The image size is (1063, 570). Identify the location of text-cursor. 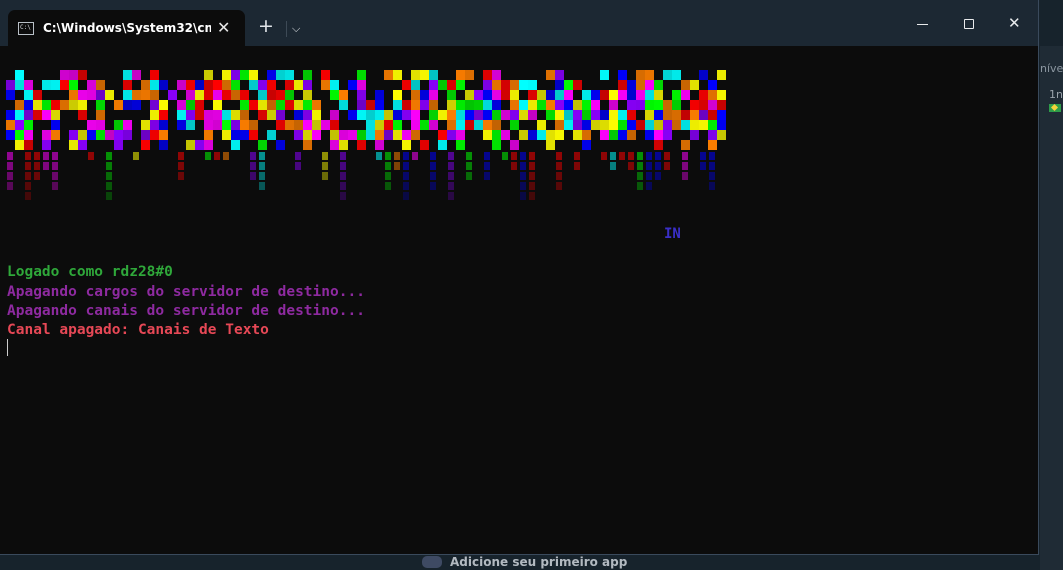
(7, 347).